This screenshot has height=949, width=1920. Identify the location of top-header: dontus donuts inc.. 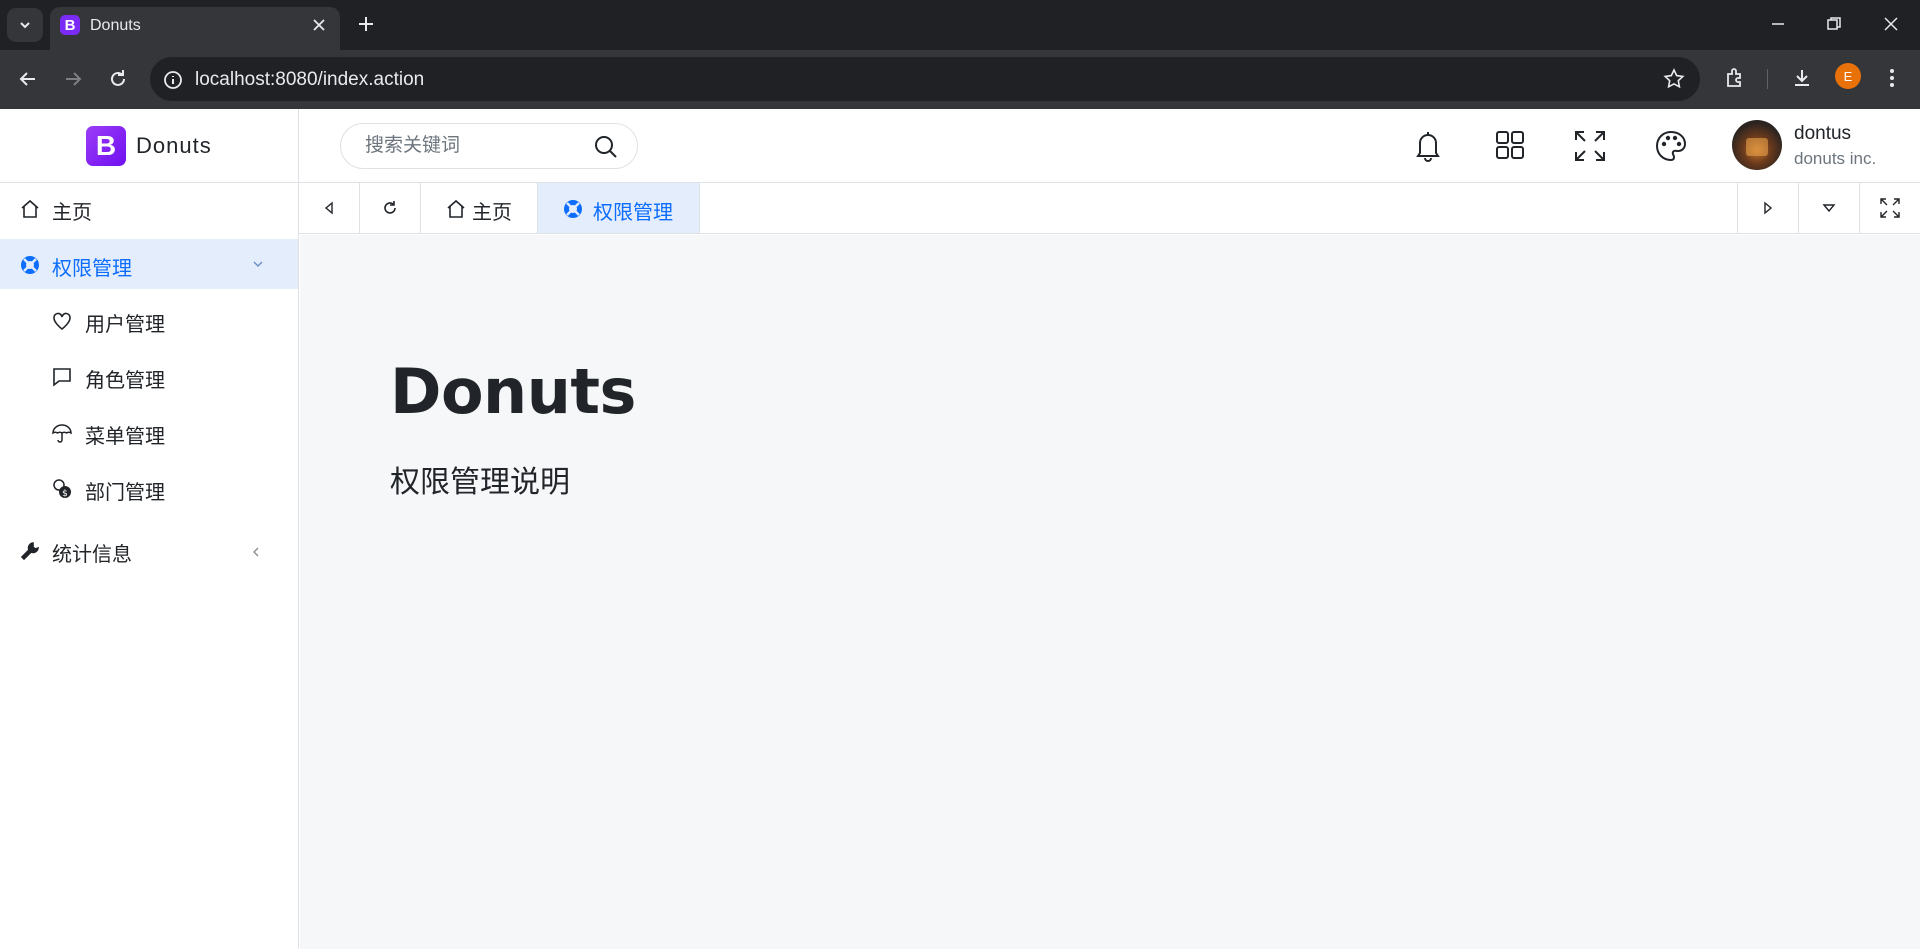
(1109, 146).